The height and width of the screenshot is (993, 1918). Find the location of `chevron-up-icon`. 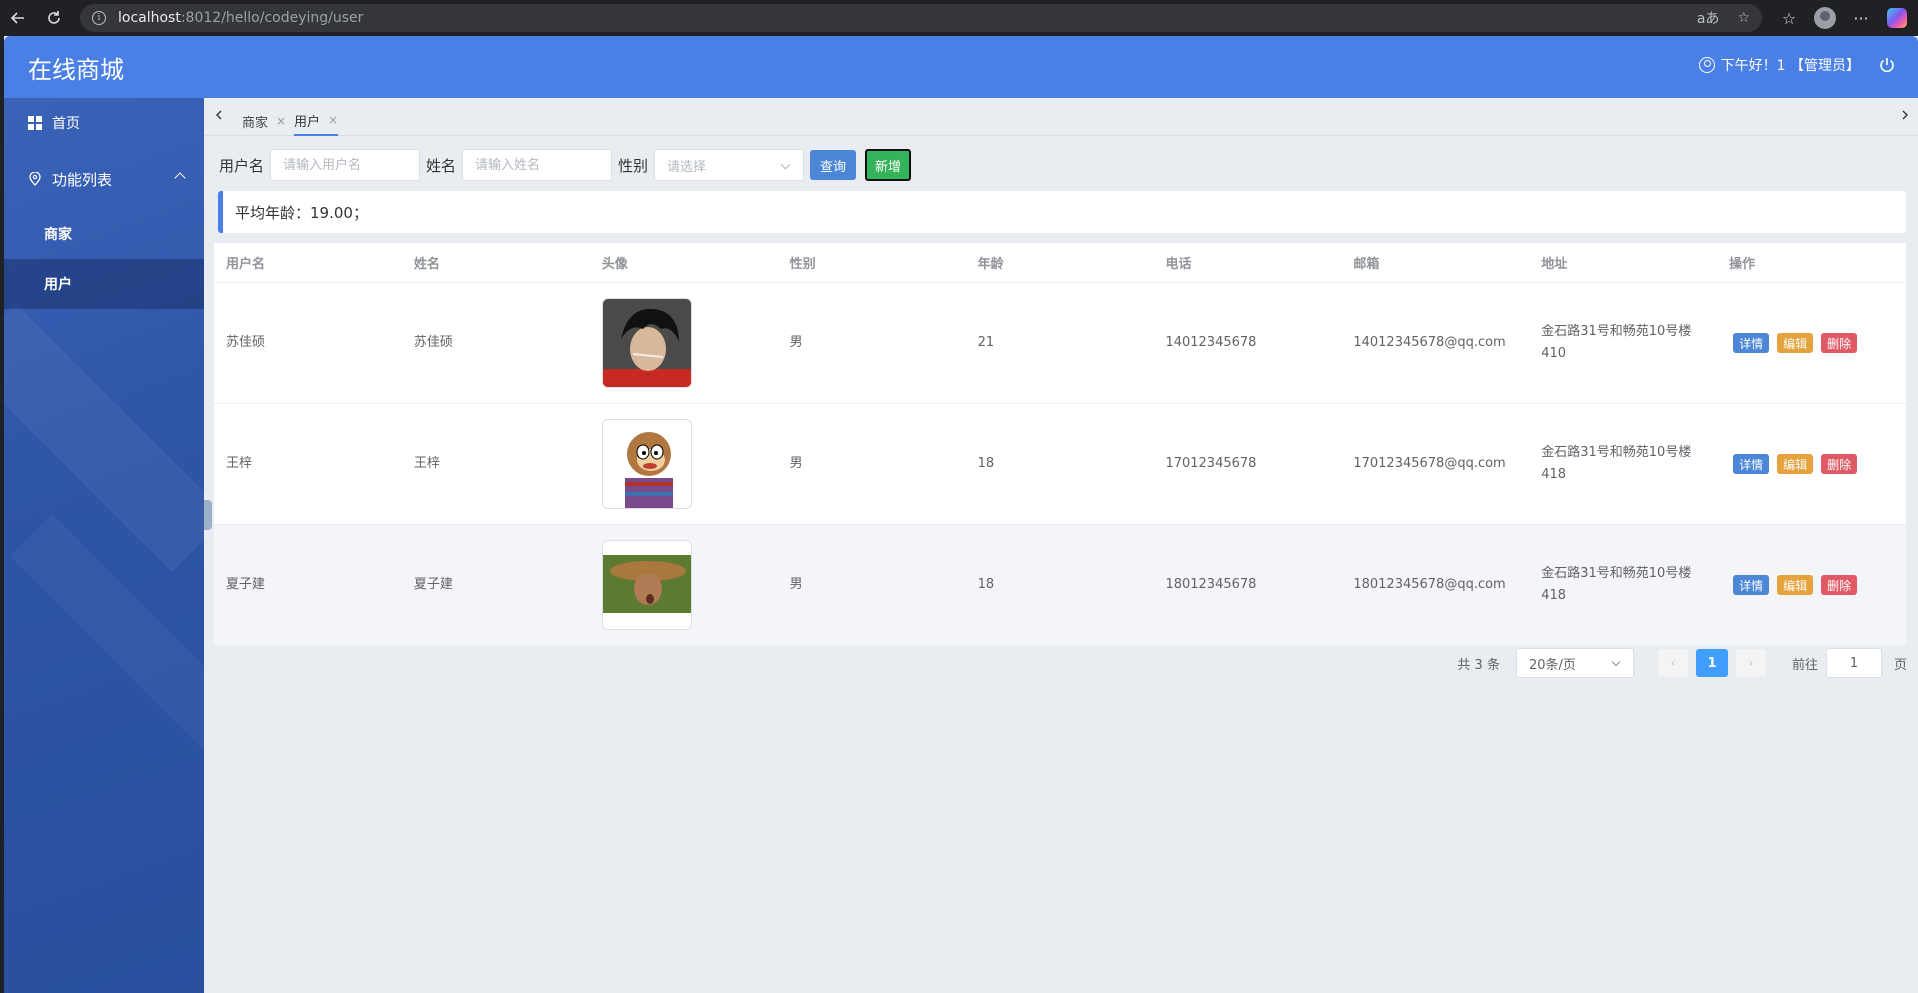

chevron-up-icon is located at coordinates (180, 178).